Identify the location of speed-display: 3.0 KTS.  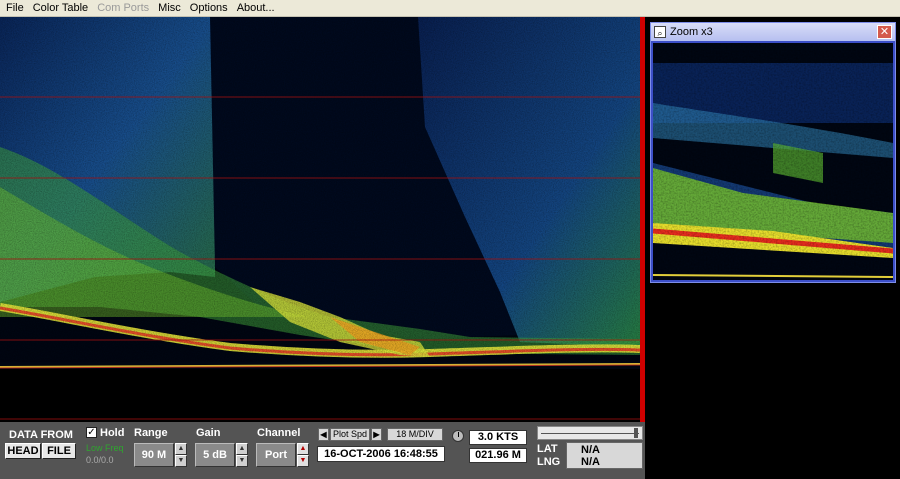
(498, 437).